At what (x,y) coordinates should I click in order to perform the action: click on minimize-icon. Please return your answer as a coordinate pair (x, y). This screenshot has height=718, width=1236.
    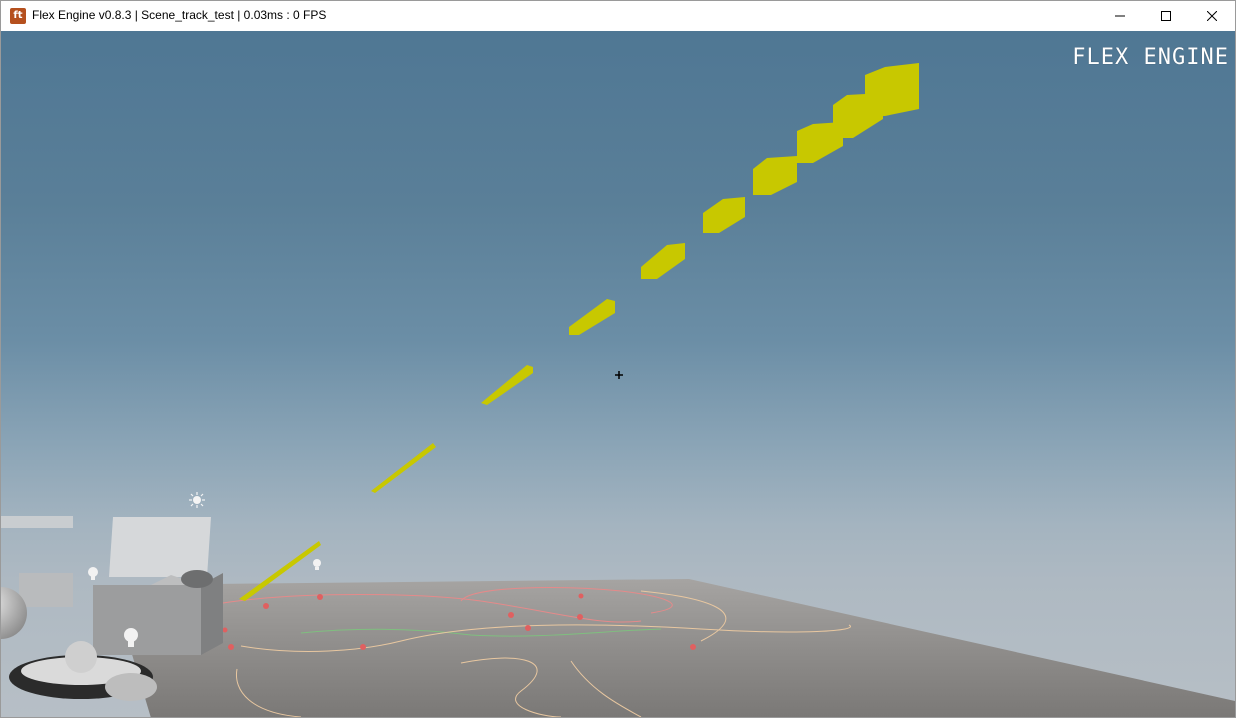
    Looking at the image, I should click on (1120, 16).